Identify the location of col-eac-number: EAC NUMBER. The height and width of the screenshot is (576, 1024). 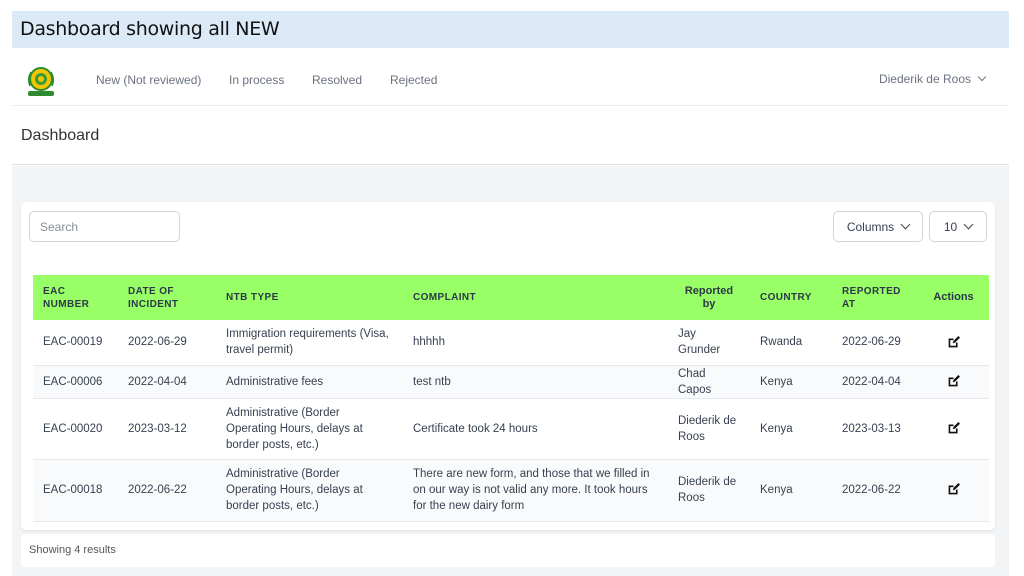
(75, 297).